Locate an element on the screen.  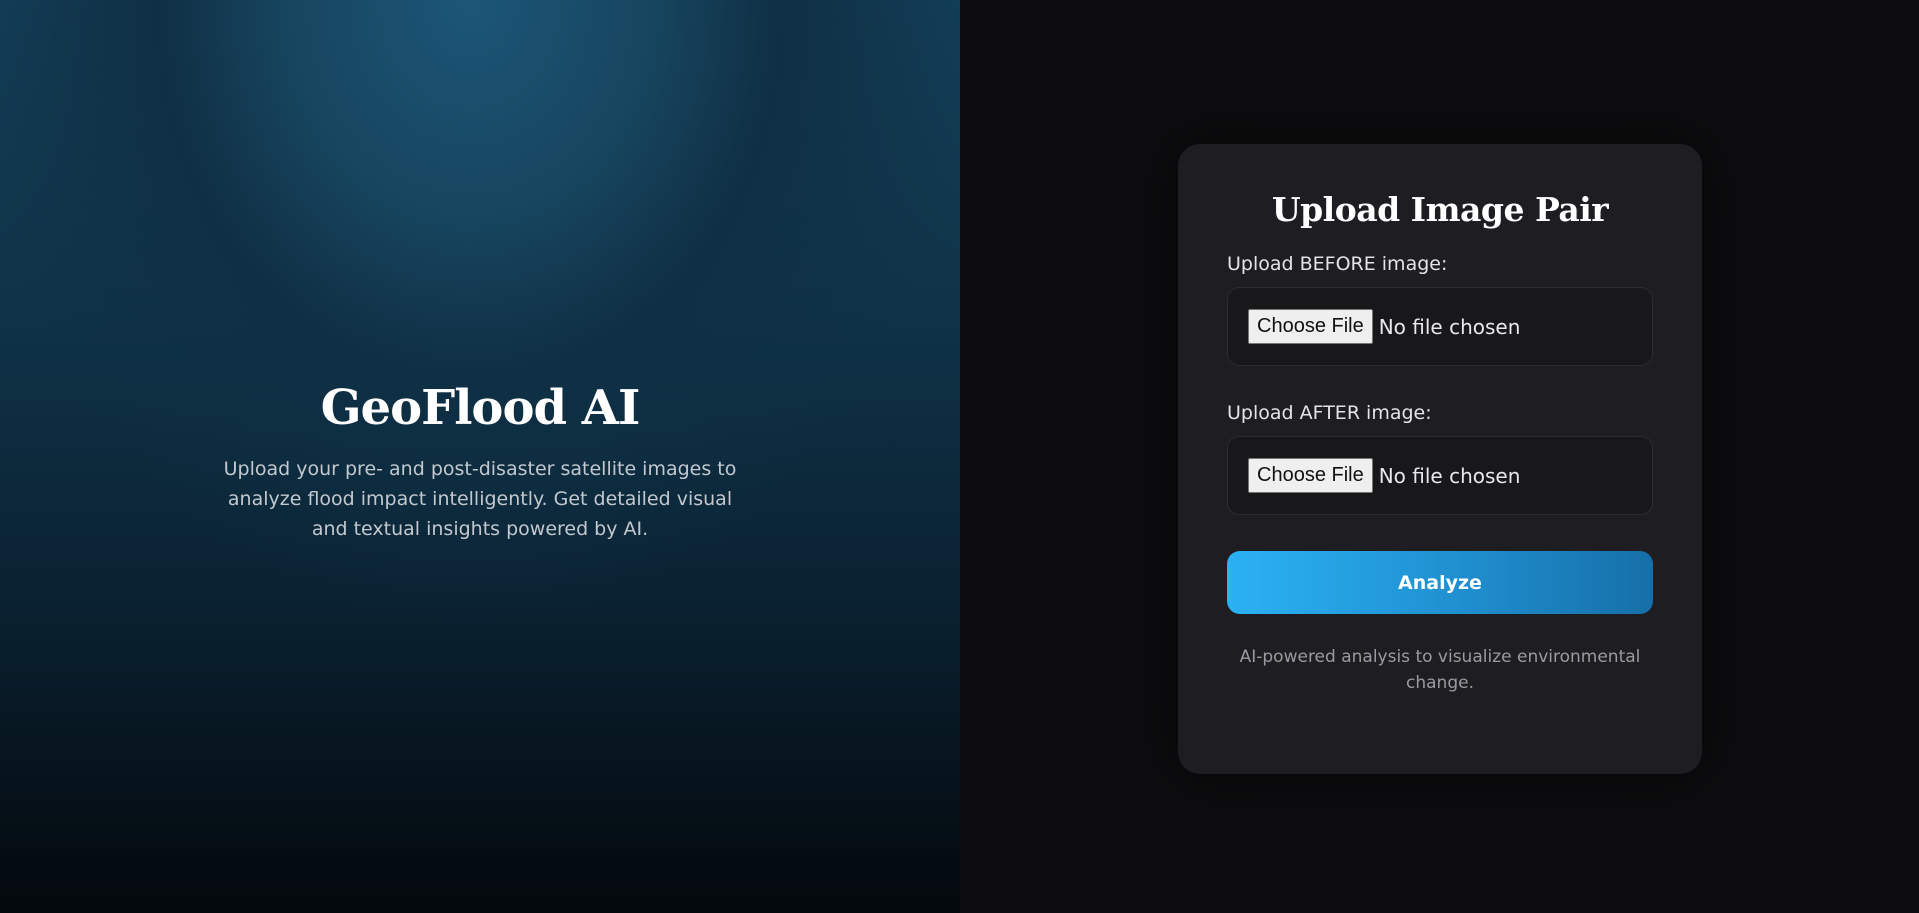
after-image-label: Upload AFTER image: is located at coordinates (1329, 413).